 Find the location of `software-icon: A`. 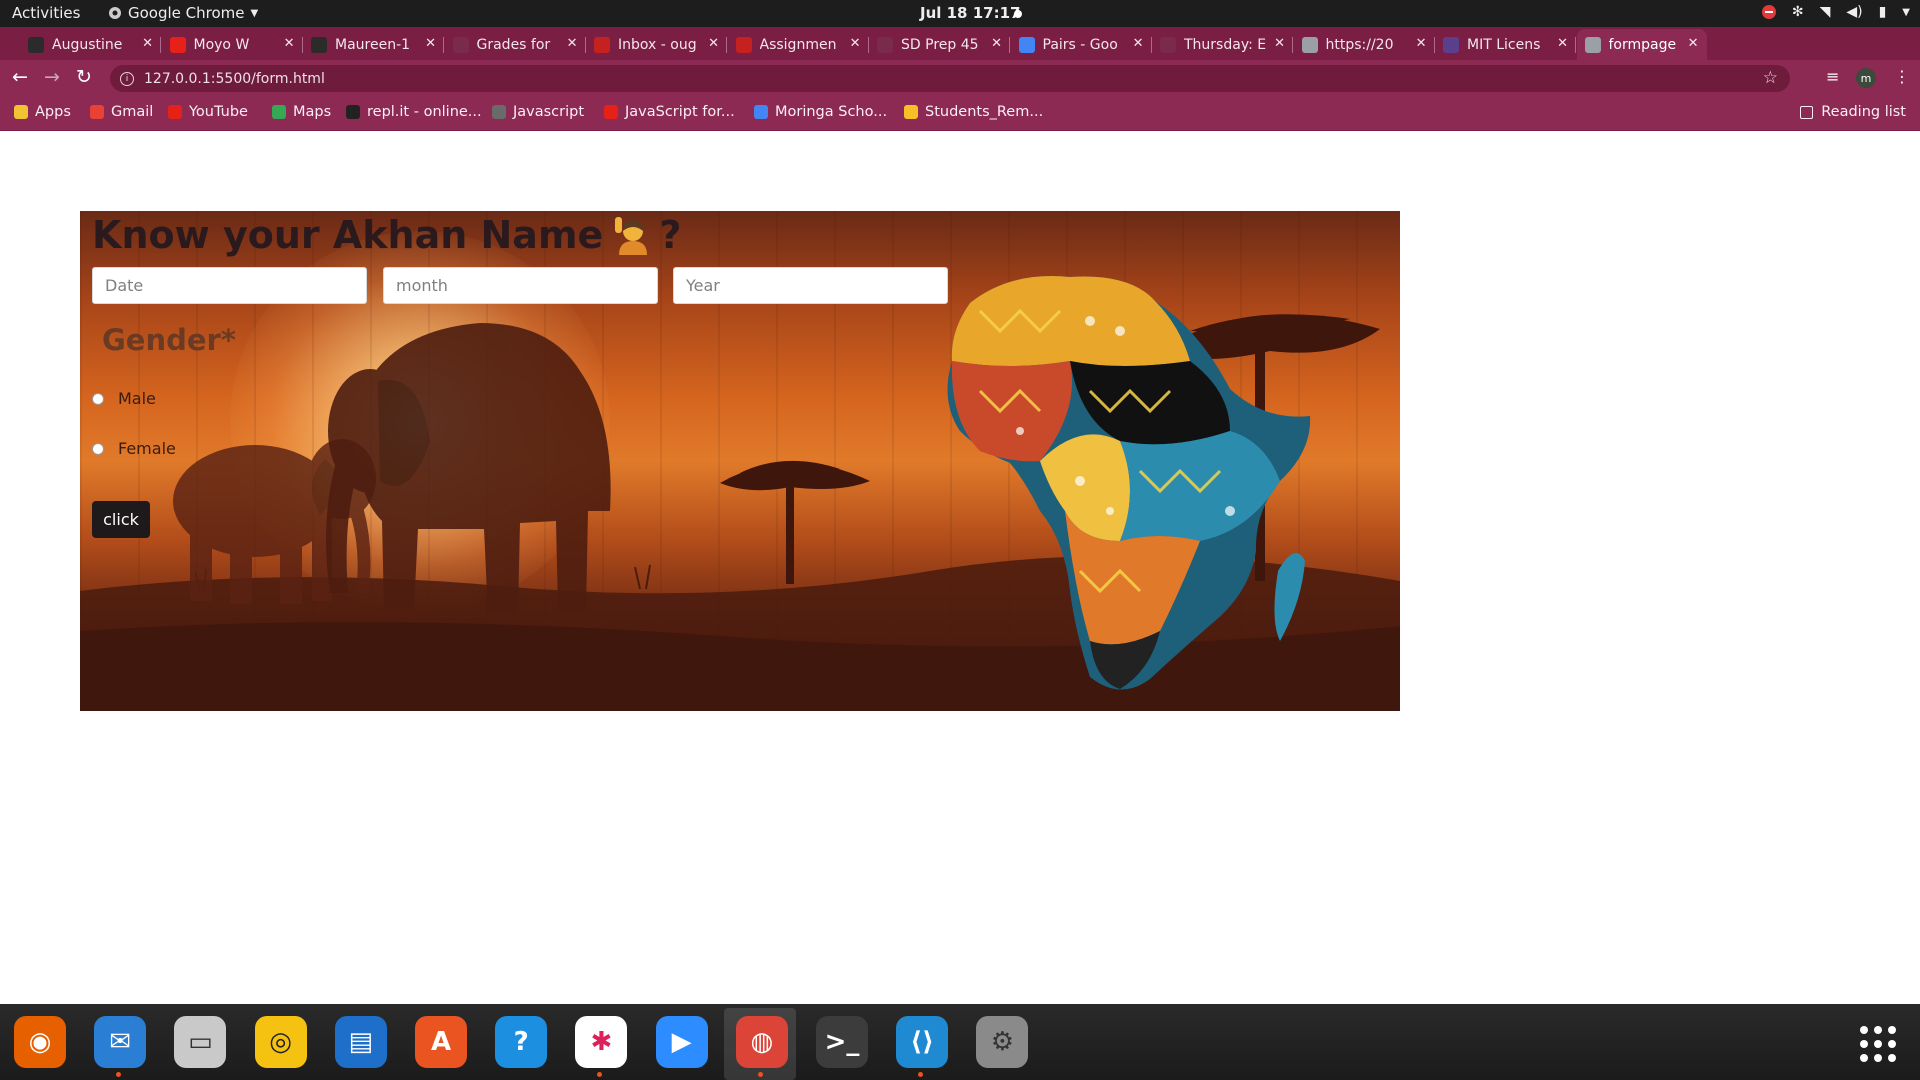

software-icon: A is located at coordinates (441, 1042).